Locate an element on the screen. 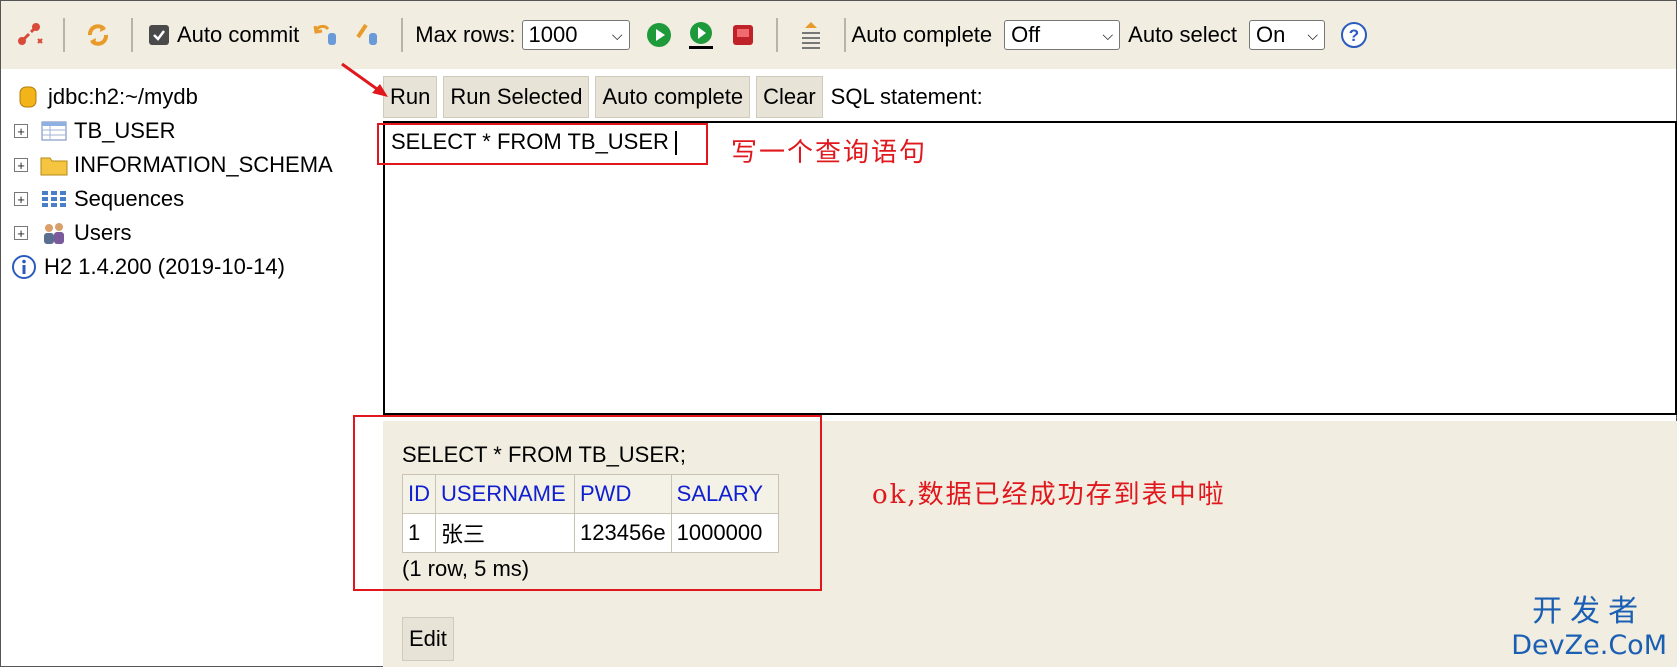 The image size is (1677, 667). max-rows-select: 1000 ⌵ is located at coordinates (575, 35).